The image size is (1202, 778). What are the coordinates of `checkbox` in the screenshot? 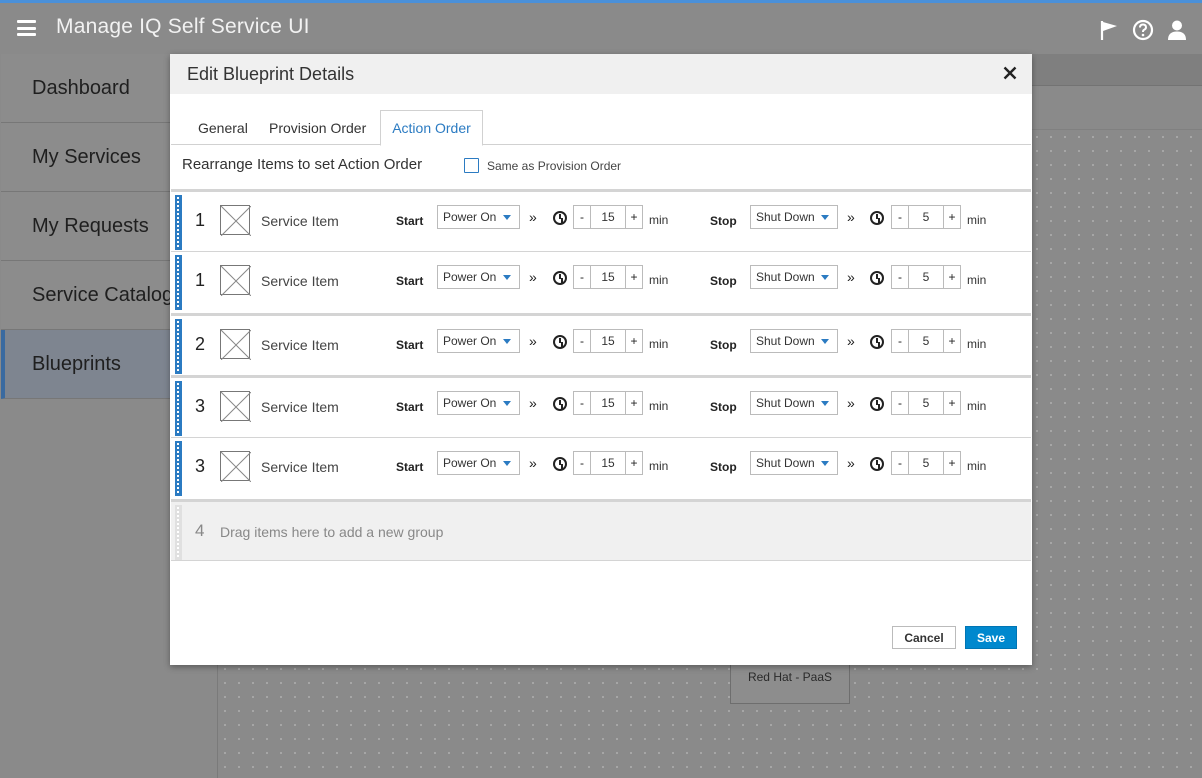 It's located at (471, 165).